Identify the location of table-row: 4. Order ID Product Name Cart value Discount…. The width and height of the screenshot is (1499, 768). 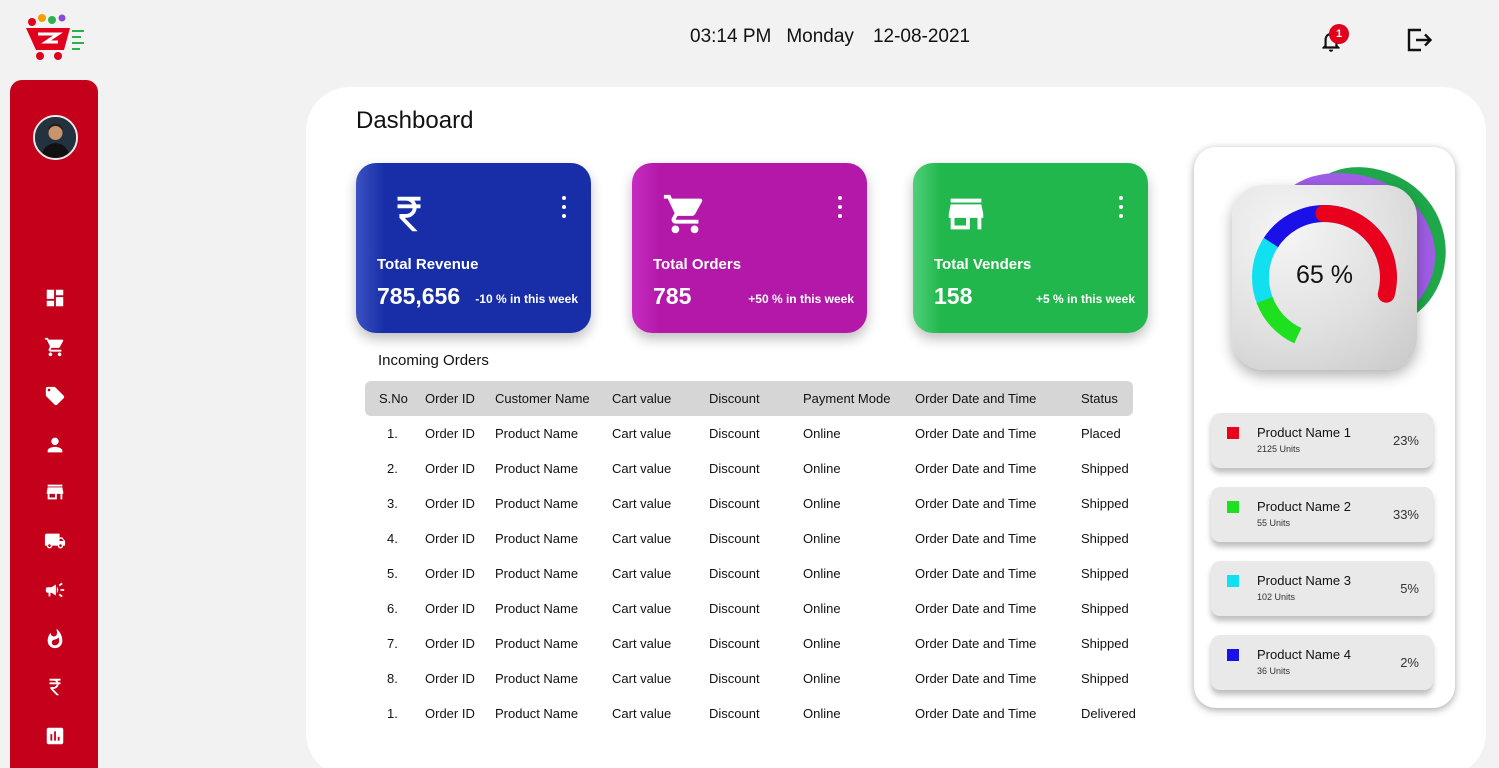
(750, 538).